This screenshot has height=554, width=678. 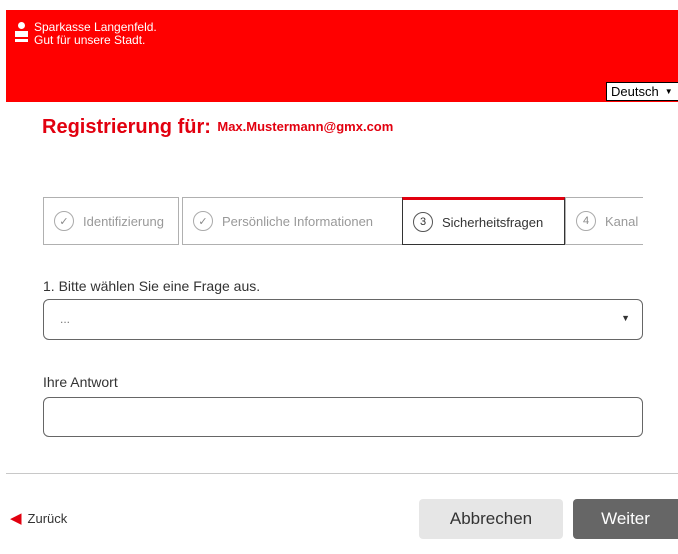 I want to click on step-label: Identifizierung, so click(x=123, y=221).